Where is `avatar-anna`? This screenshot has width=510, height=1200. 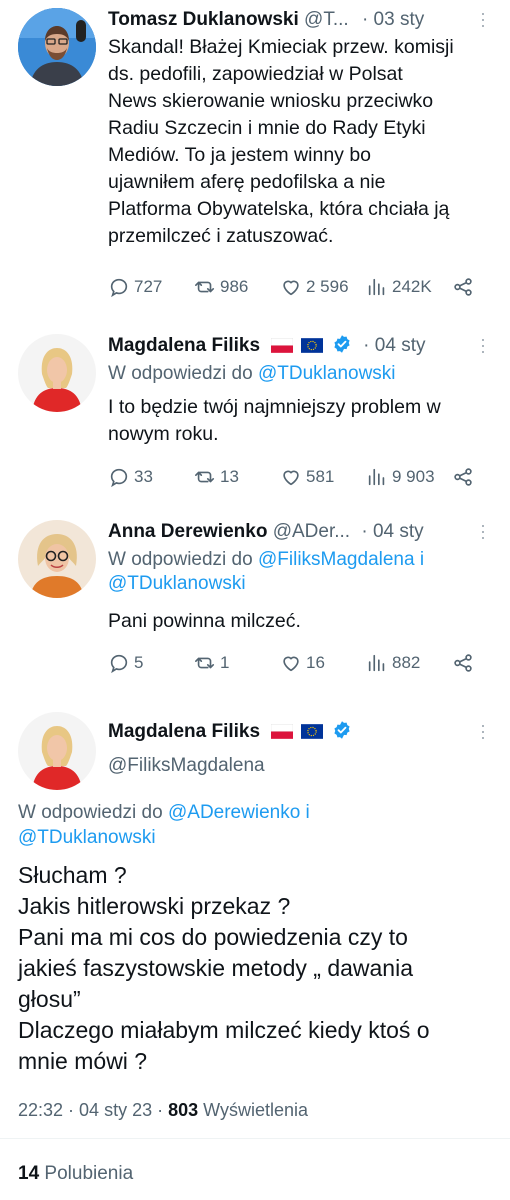 avatar-anna is located at coordinates (57, 559).